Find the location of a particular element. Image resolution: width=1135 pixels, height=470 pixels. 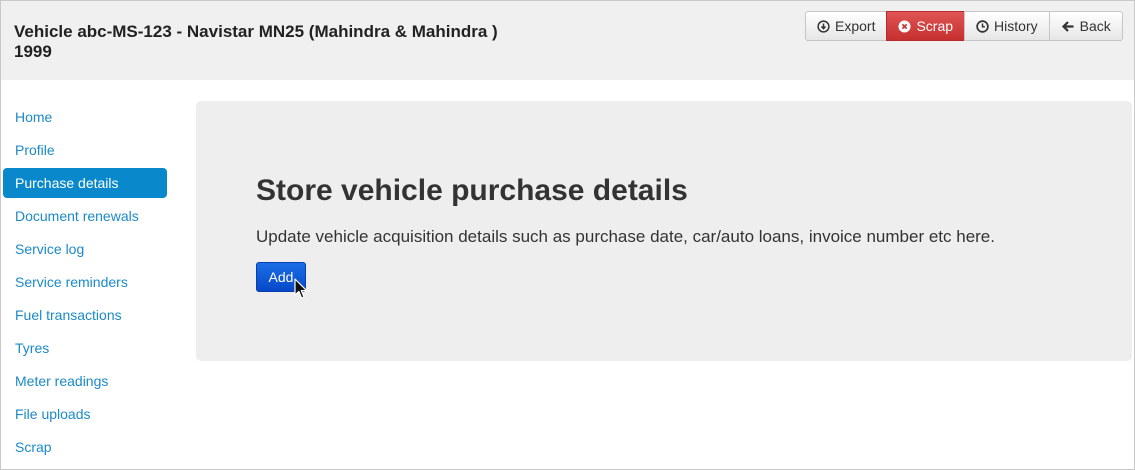

sidebar-item-service-reminders: Service reminders is located at coordinates (85, 282).